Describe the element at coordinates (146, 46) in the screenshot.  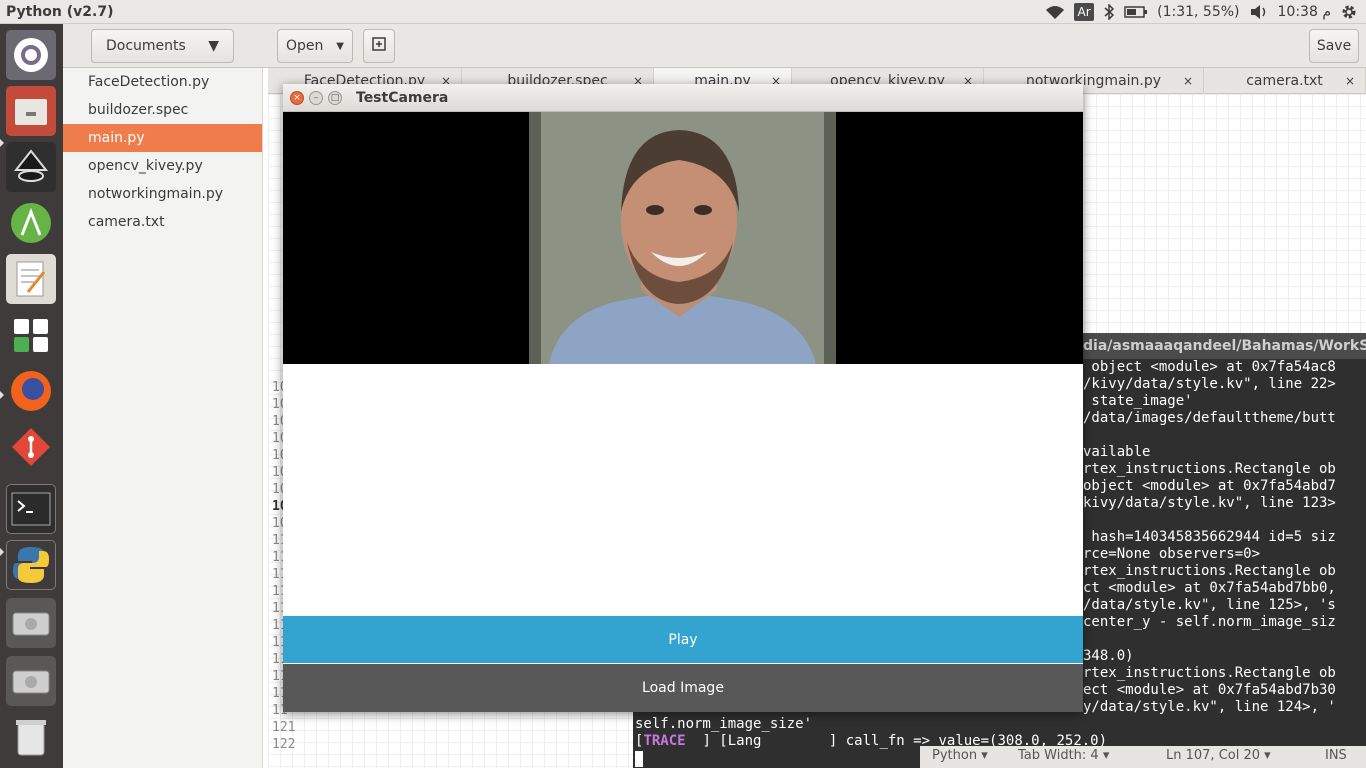
I see `documents-label: Documents` at that location.